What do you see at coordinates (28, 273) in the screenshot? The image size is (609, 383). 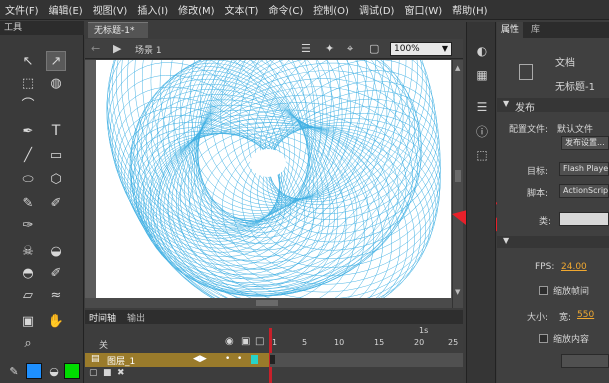 I see `ink-bottle-icon: ◓` at bounding box center [28, 273].